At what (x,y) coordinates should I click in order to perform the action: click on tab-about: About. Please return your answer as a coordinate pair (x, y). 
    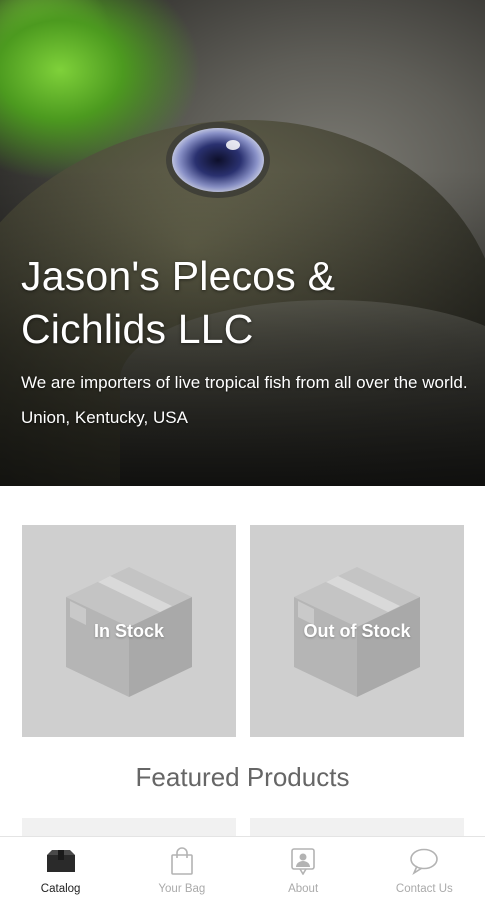
    Looking at the image, I should click on (303, 868).